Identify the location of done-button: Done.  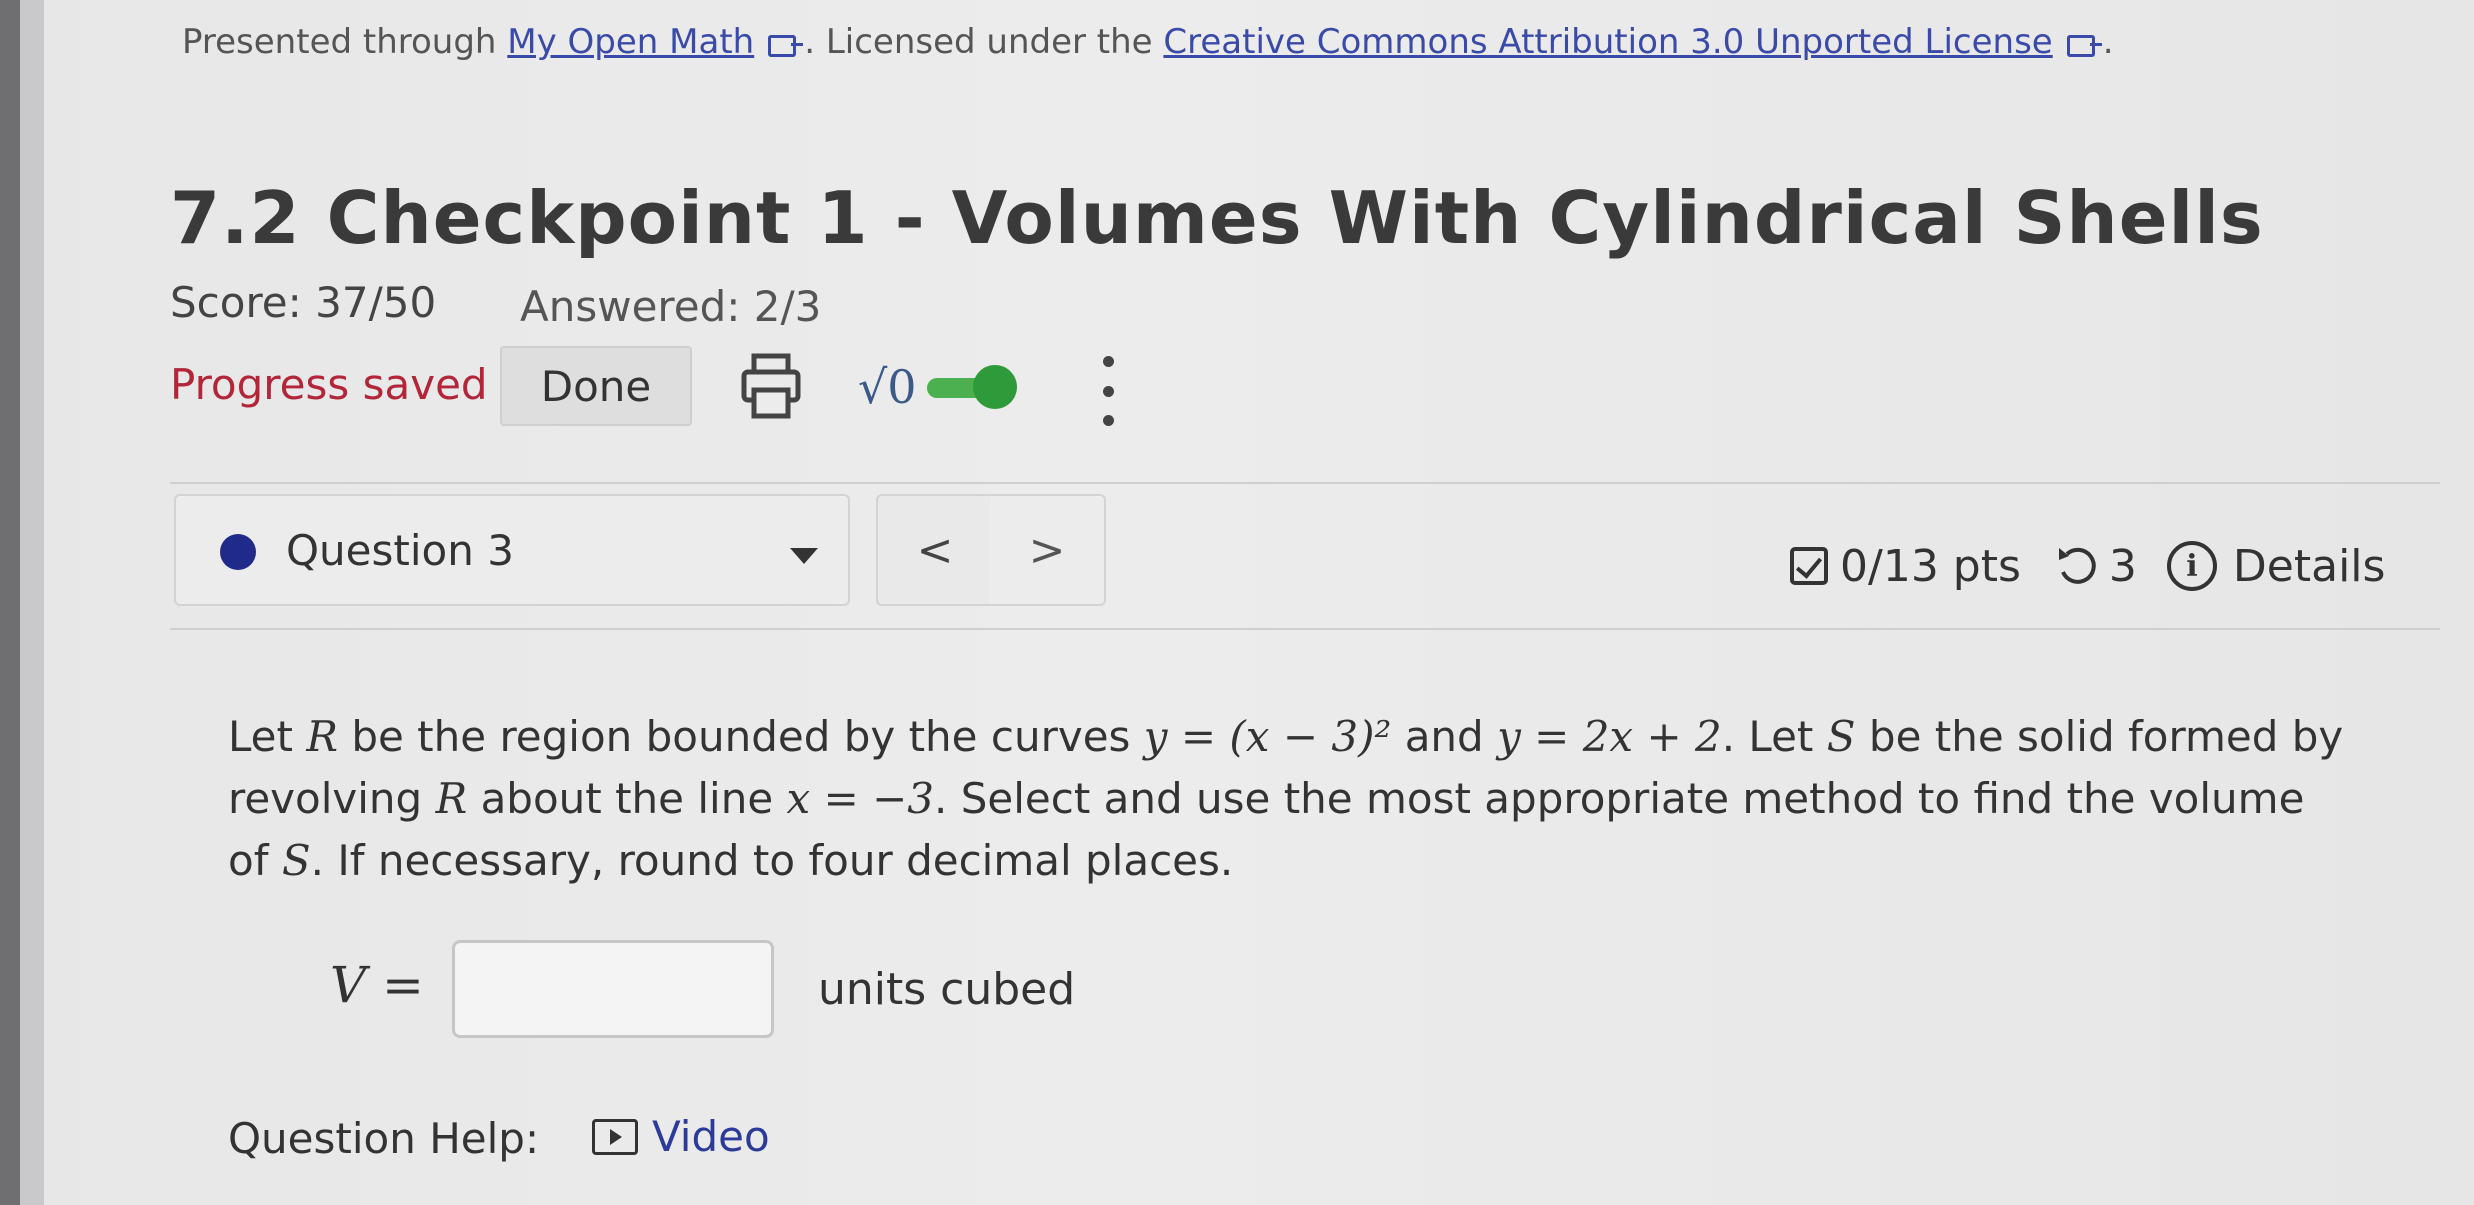
(596, 386).